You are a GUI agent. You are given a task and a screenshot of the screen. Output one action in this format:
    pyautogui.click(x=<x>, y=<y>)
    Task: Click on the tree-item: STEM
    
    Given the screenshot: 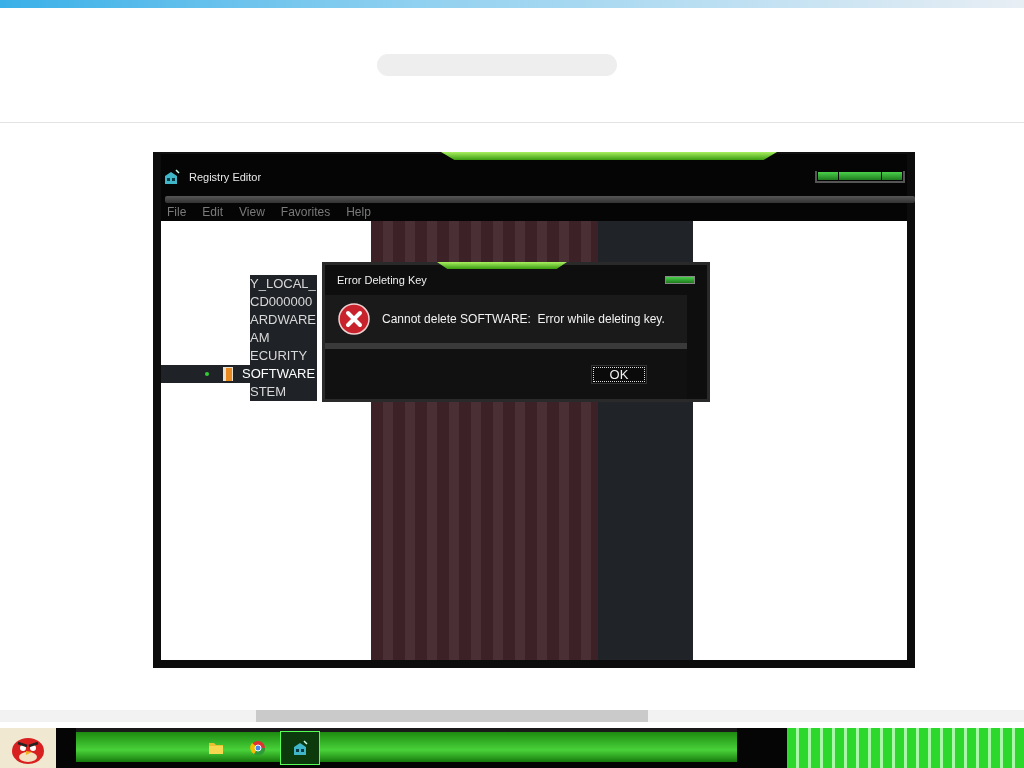 What is the action you would take?
    pyautogui.click(x=239, y=392)
    